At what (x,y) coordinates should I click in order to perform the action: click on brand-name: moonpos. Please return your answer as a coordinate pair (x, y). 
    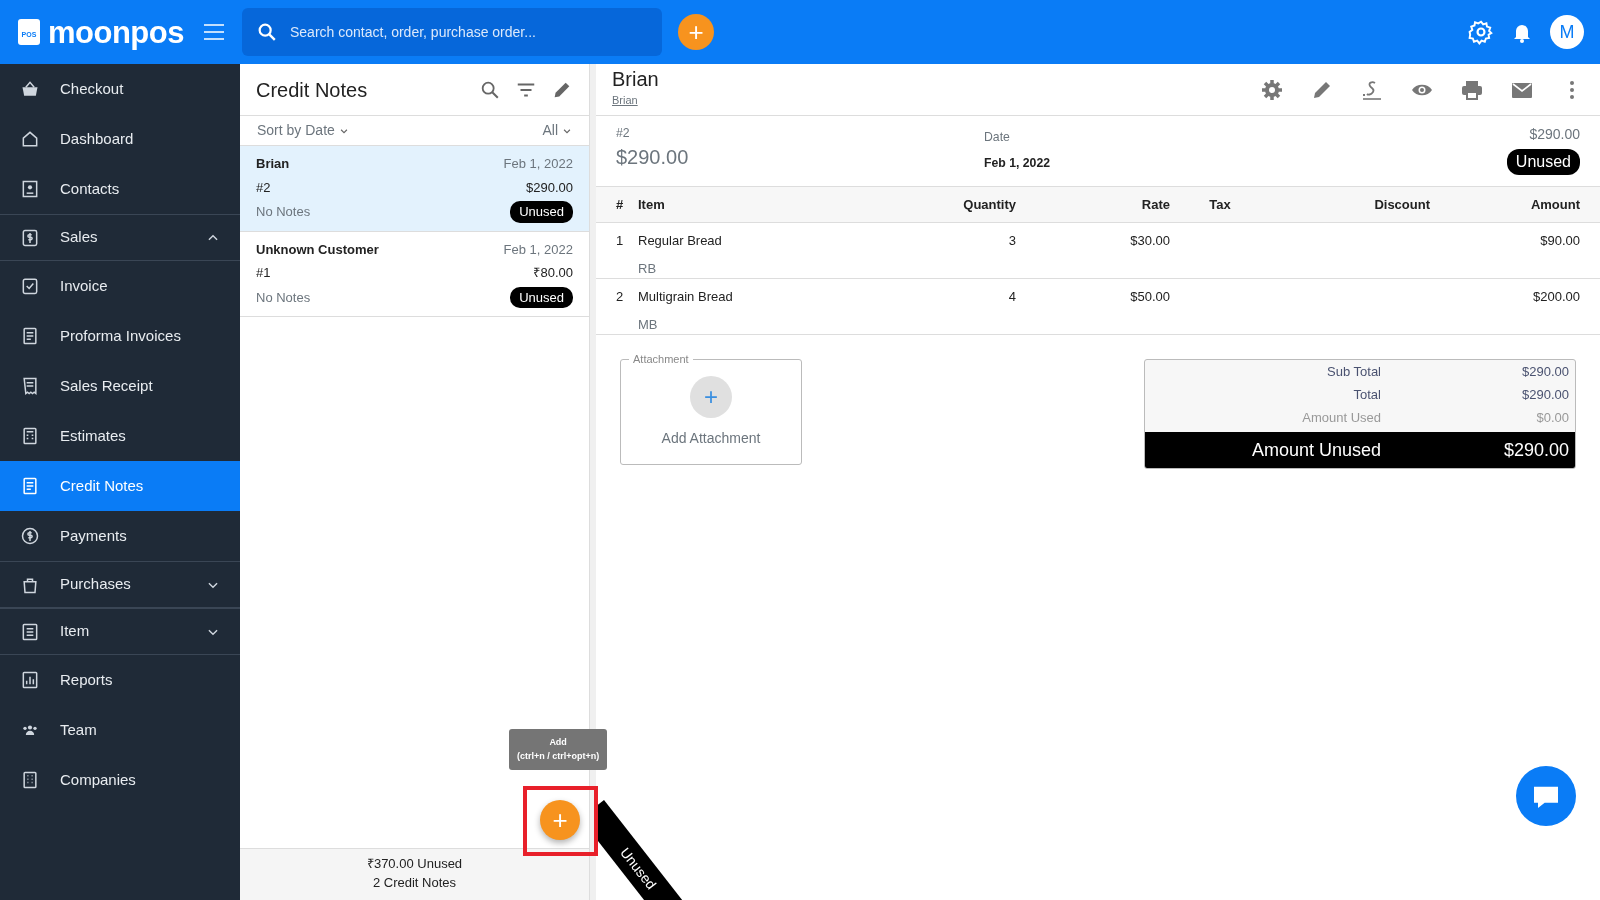
    Looking at the image, I should click on (116, 32).